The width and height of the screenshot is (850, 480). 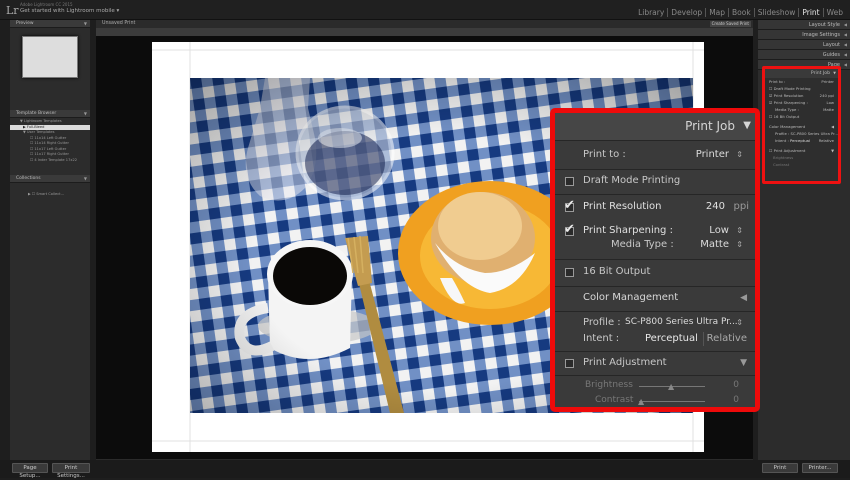 I want to click on mini-intent-perceptual: Perceptual, so click(x=800, y=140).